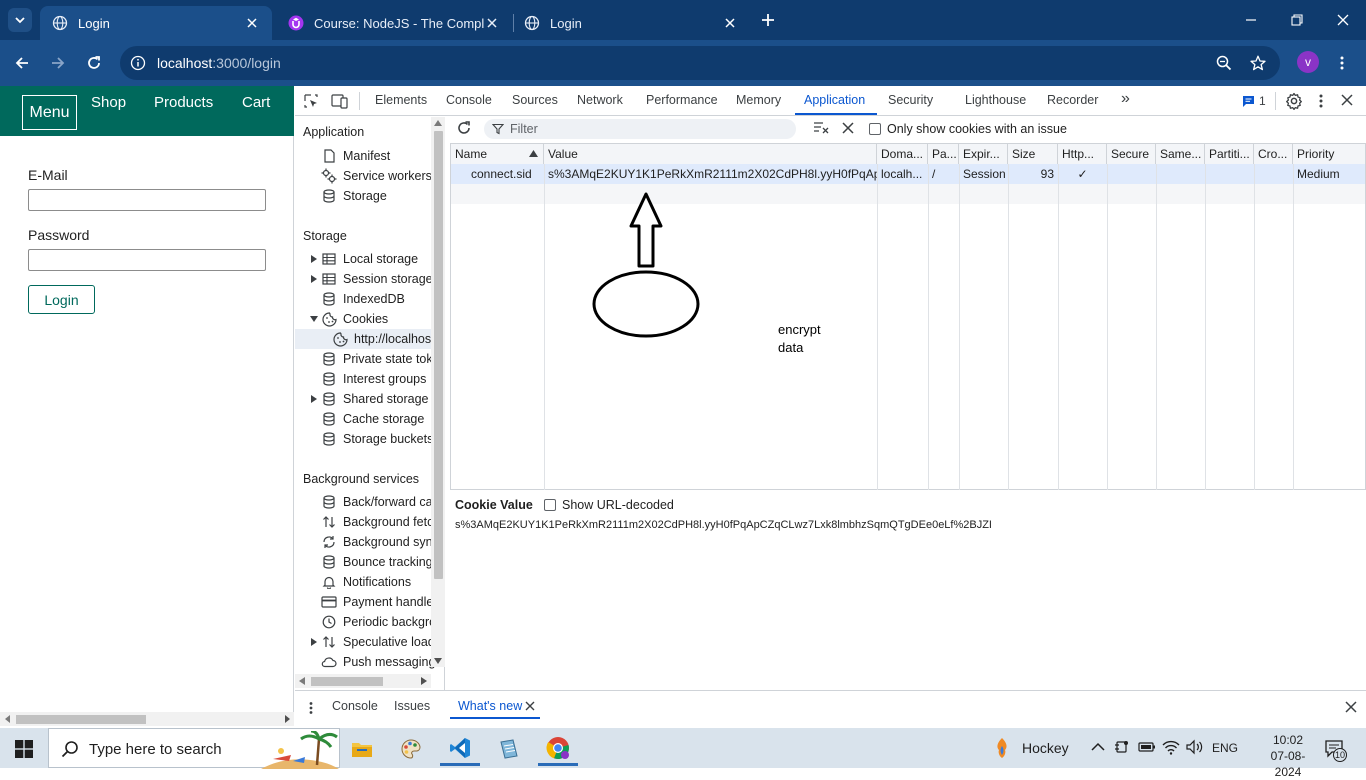  What do you see at coordinates (464, 128) in the screenshot?
I see `refresh-icon` at bounding box center [464, 128].